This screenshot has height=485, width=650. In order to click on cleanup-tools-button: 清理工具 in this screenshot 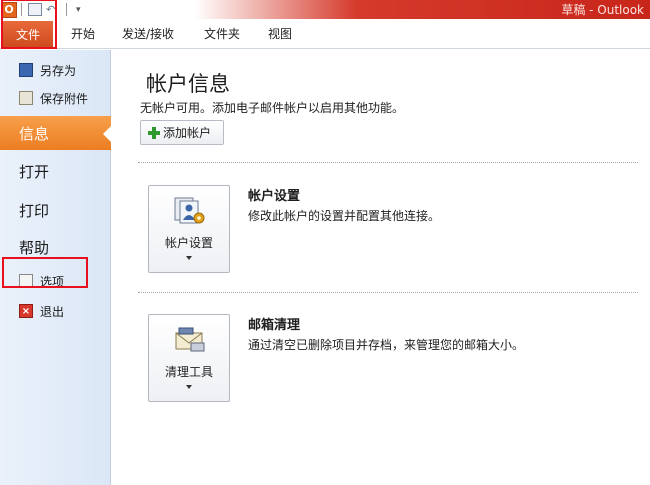, I will do `click(189, 358)`.